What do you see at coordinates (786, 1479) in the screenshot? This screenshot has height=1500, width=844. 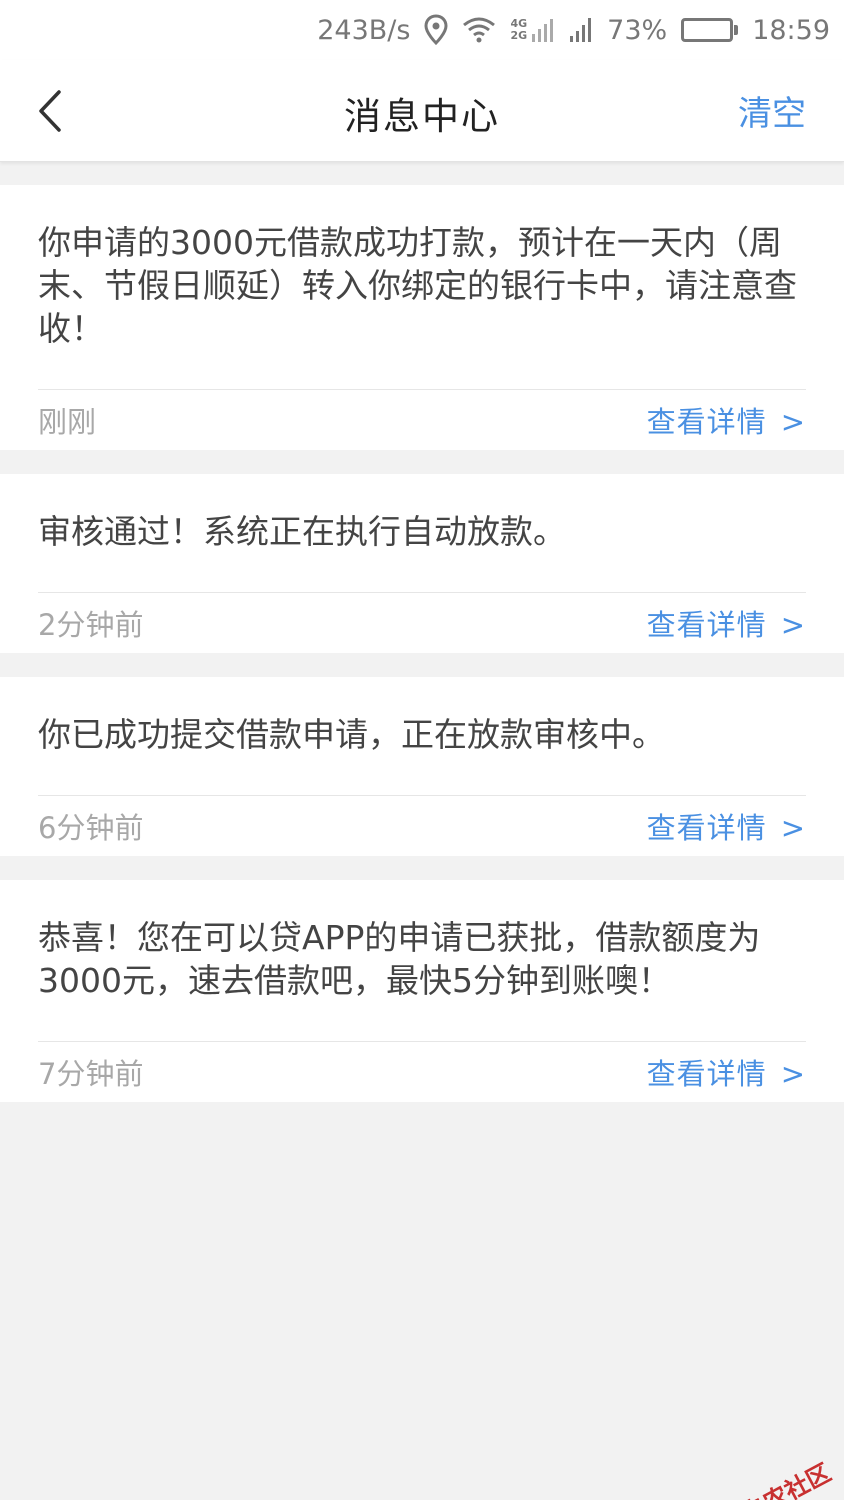 I see `watermark-text: 卡农社区` at bounding box center [786, 1479].